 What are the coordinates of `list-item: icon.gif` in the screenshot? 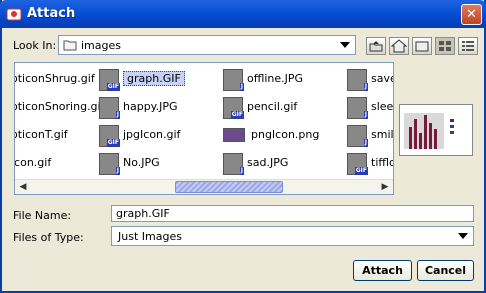 It's located at (33, 163).